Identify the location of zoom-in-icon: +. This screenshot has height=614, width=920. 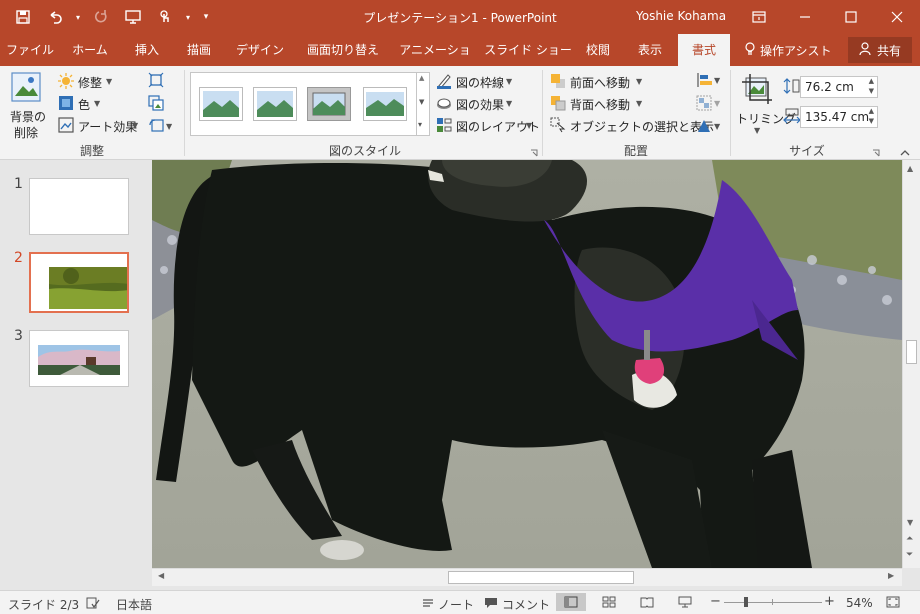
(829, 601).